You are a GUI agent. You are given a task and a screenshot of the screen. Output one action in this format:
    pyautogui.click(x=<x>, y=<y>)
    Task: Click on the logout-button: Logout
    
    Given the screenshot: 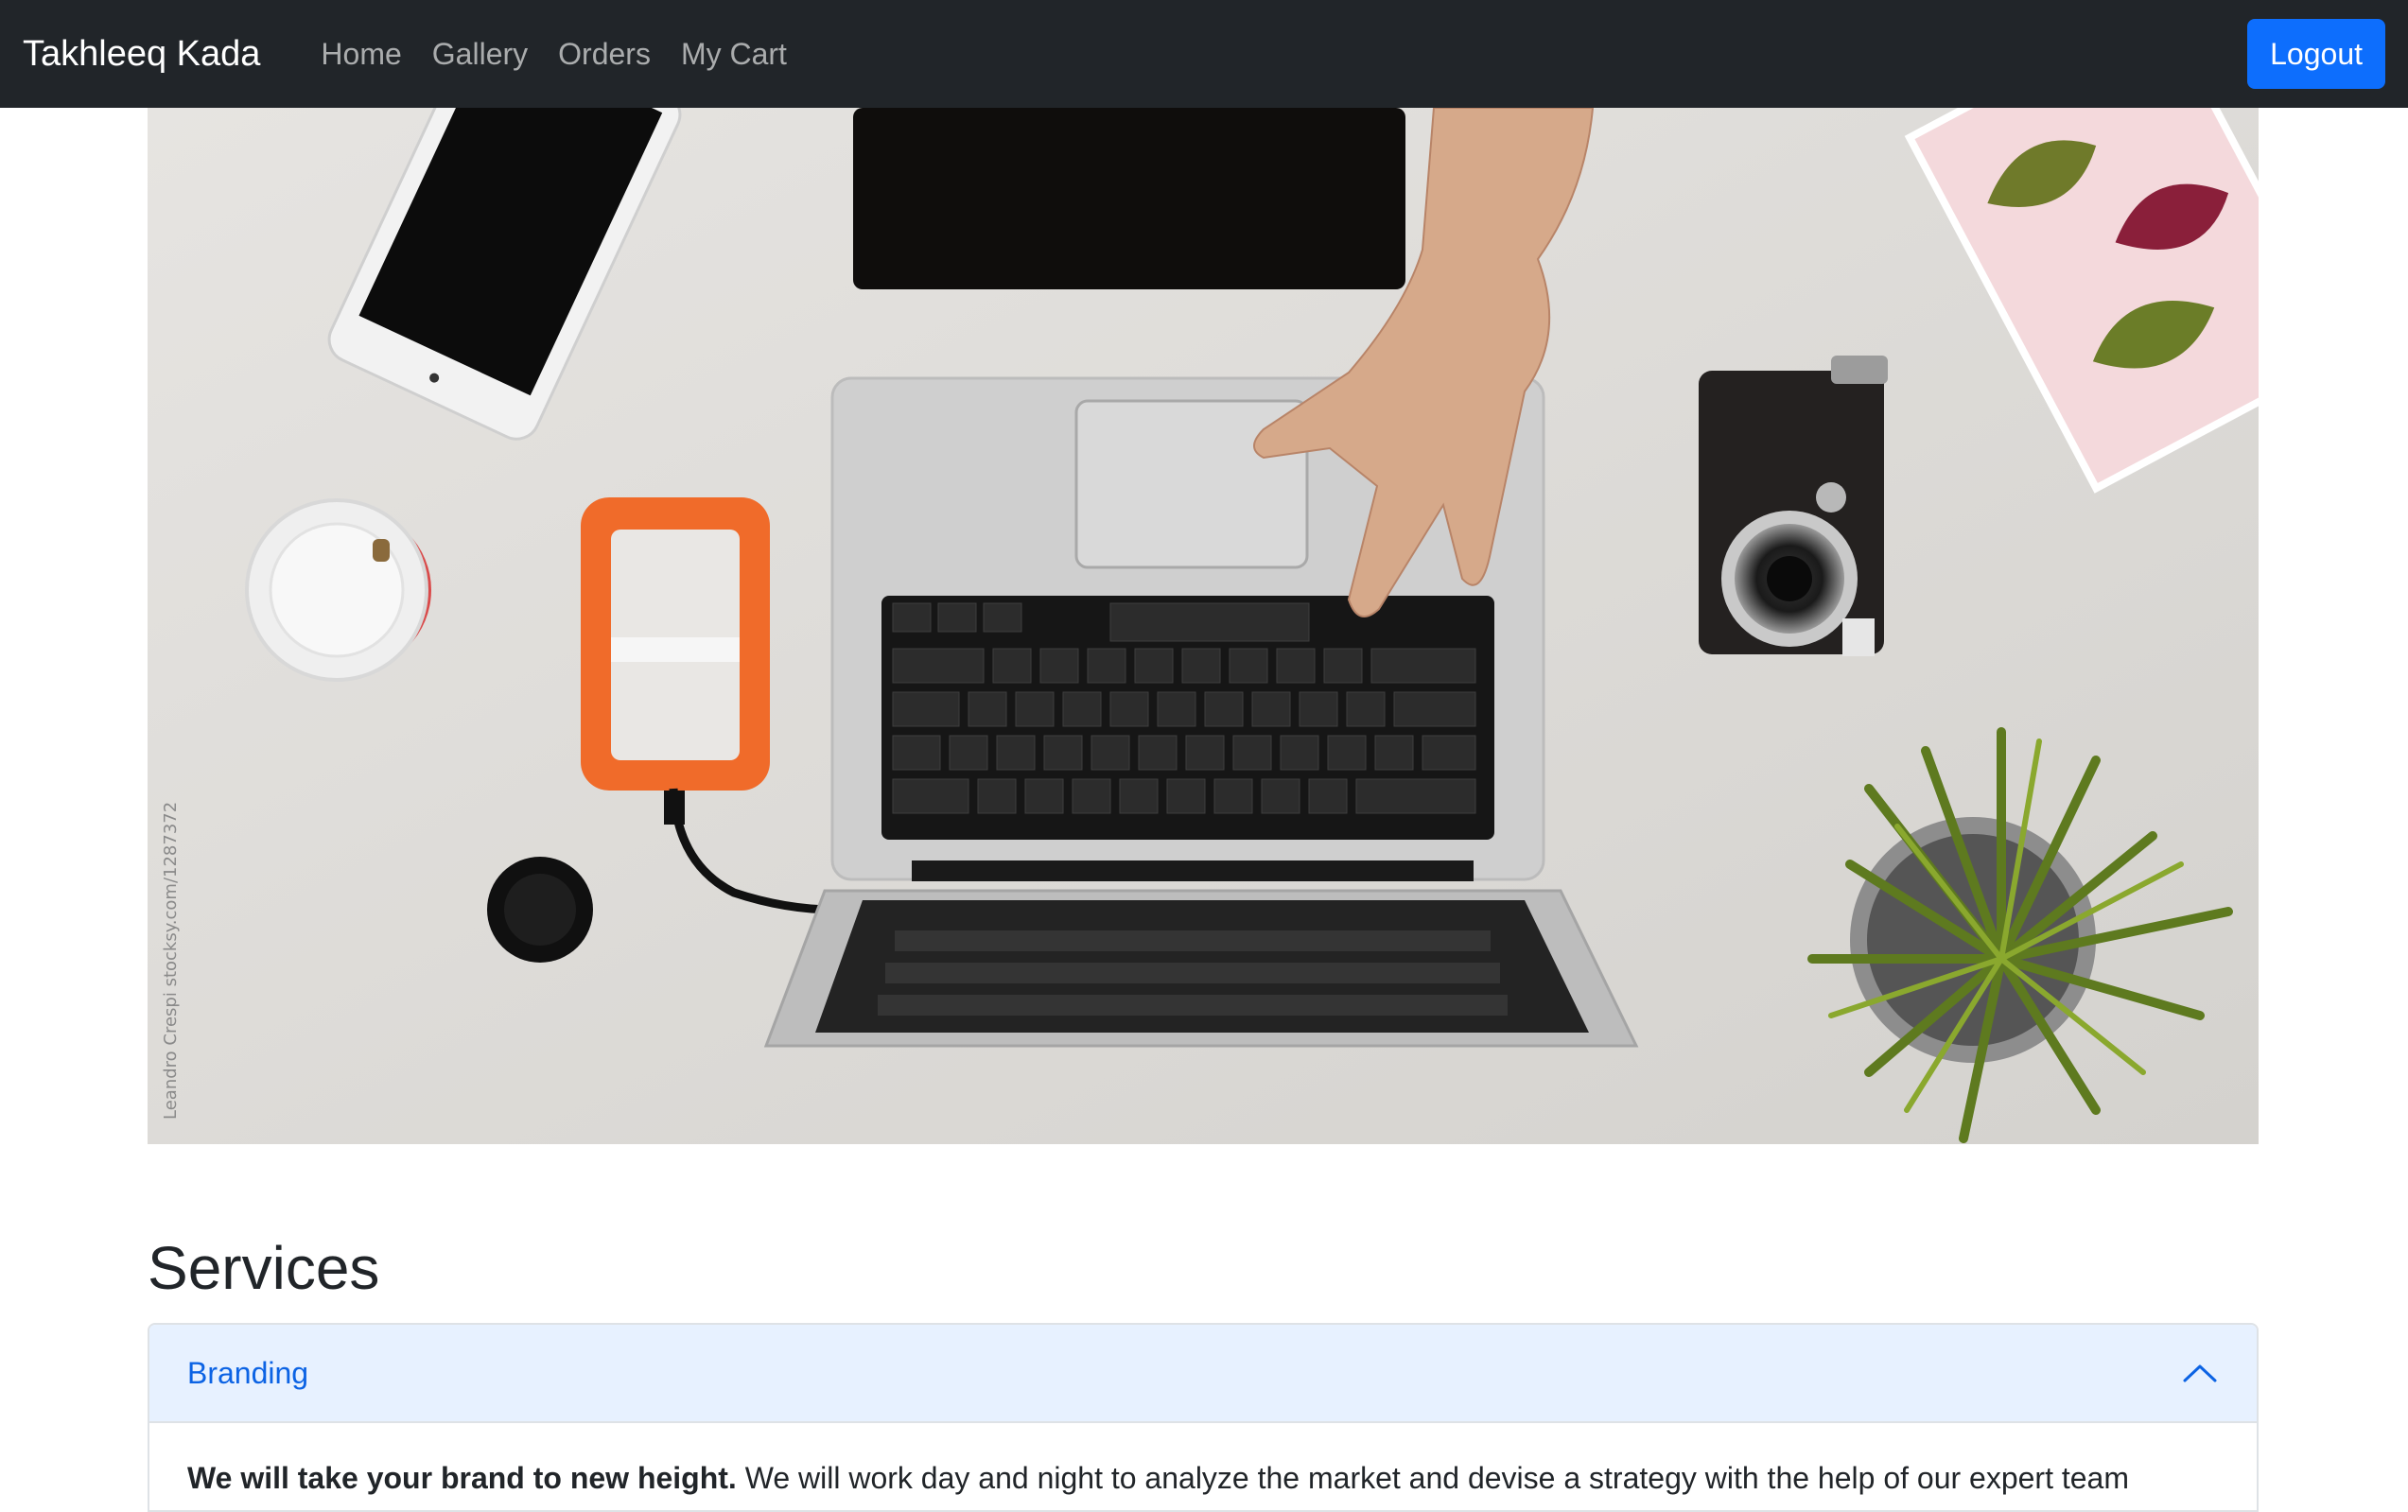 What is the action you would take?
    pyautogui.click(x=2316, y=54)
    